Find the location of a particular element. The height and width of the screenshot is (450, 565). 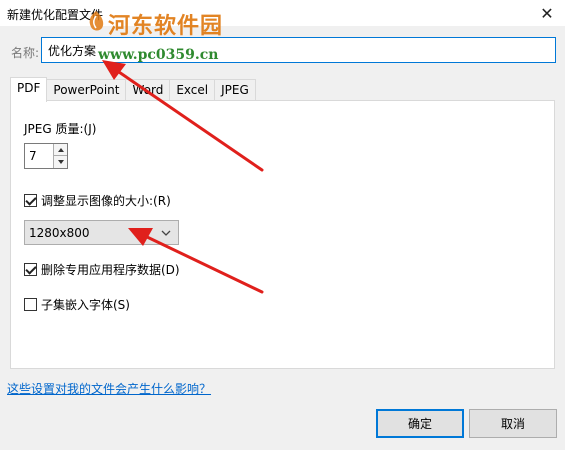

embed-font-subset-label: 子集嵌入字体(S) is located at coordinates (85, 305).